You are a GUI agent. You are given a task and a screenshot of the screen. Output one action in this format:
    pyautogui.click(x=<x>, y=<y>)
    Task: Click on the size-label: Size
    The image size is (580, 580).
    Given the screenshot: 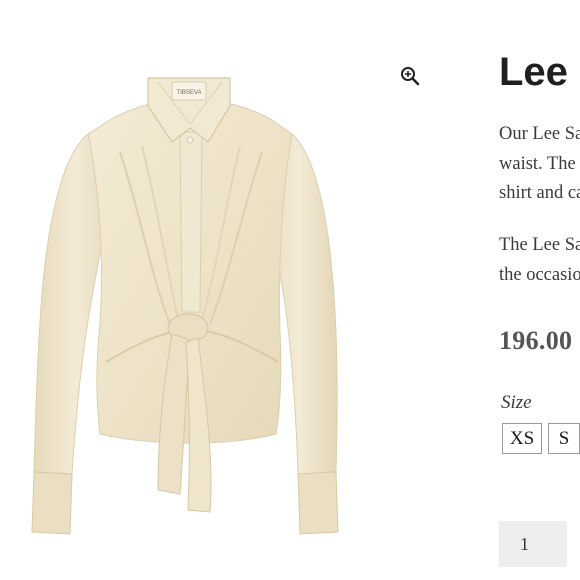 What is the action you would take?
    pyautogui.click(x=516, y=402)
    